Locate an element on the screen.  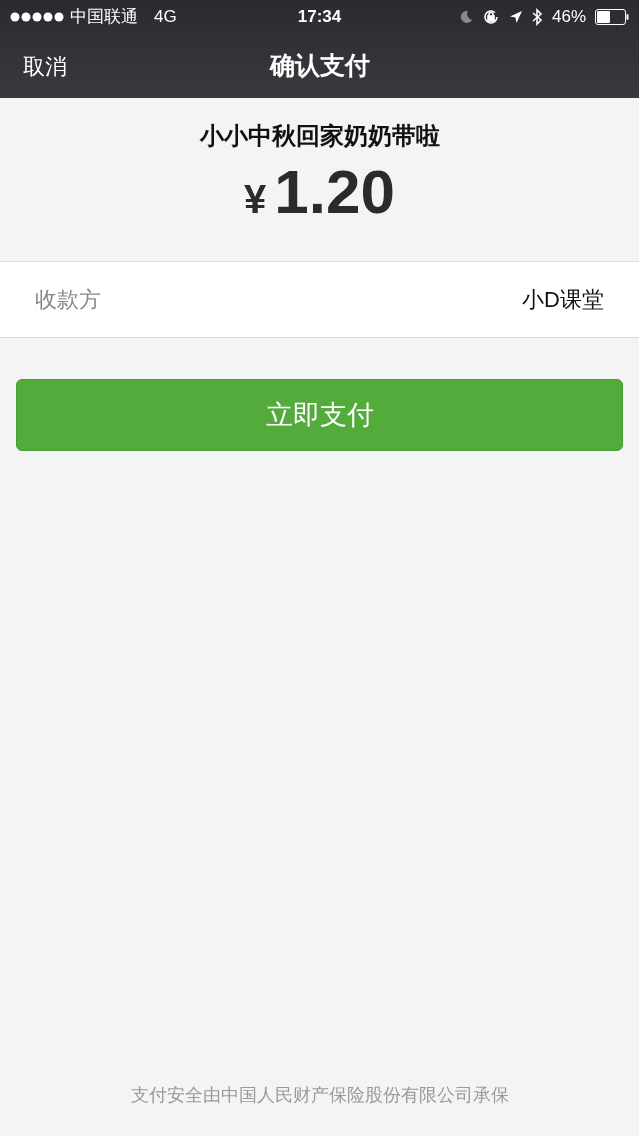
order-name: 小小中秋回家奶奶带啦 is located at coordinates (319, 136).